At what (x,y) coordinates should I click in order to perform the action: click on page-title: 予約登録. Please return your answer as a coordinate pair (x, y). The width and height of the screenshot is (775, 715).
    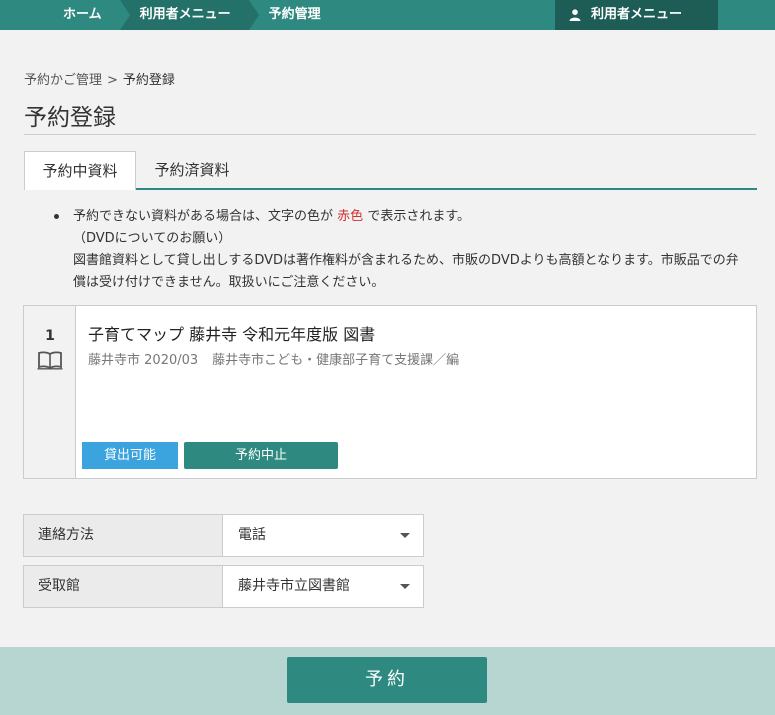
    Looking at the image, I should click on (70, 118).